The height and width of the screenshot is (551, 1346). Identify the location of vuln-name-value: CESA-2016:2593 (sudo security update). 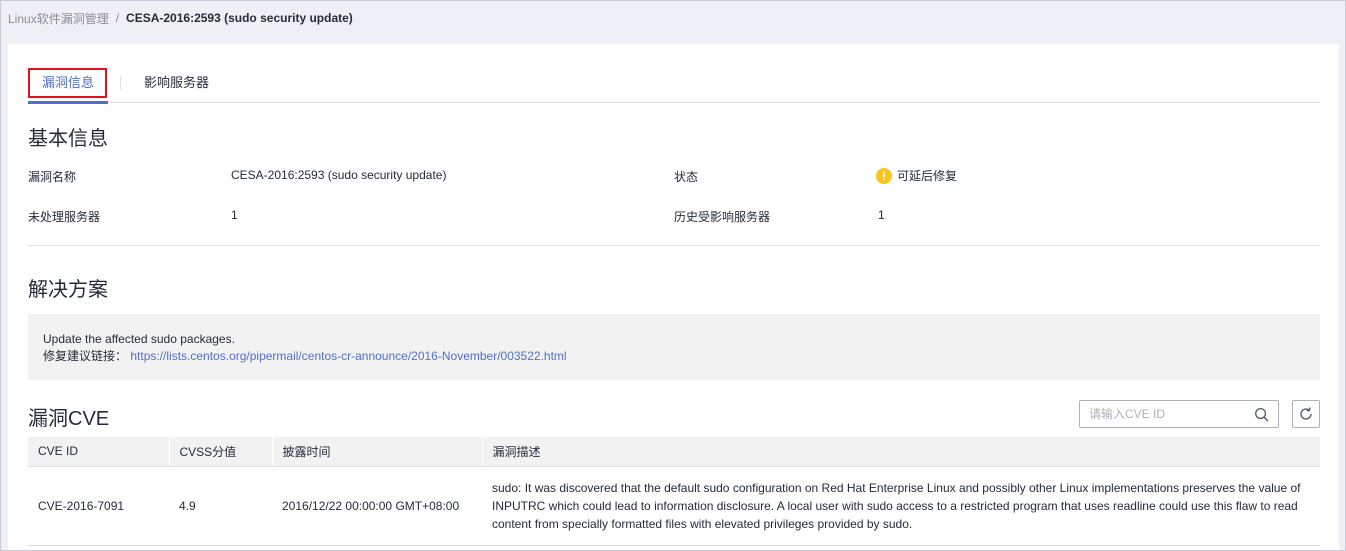
(339, 175).